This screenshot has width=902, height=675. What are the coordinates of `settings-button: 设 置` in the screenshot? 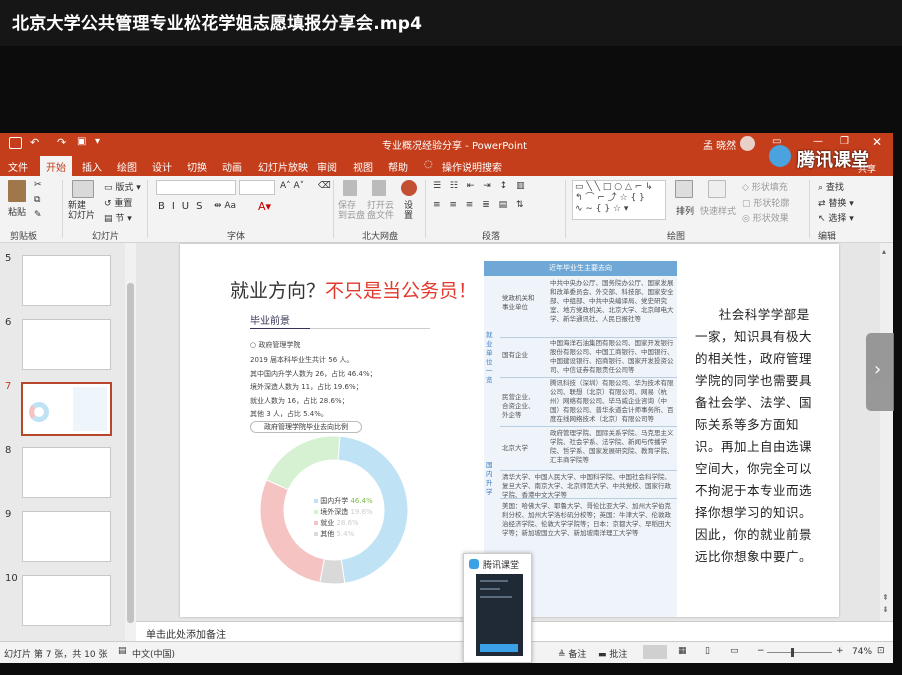 It's located at (408, 211).